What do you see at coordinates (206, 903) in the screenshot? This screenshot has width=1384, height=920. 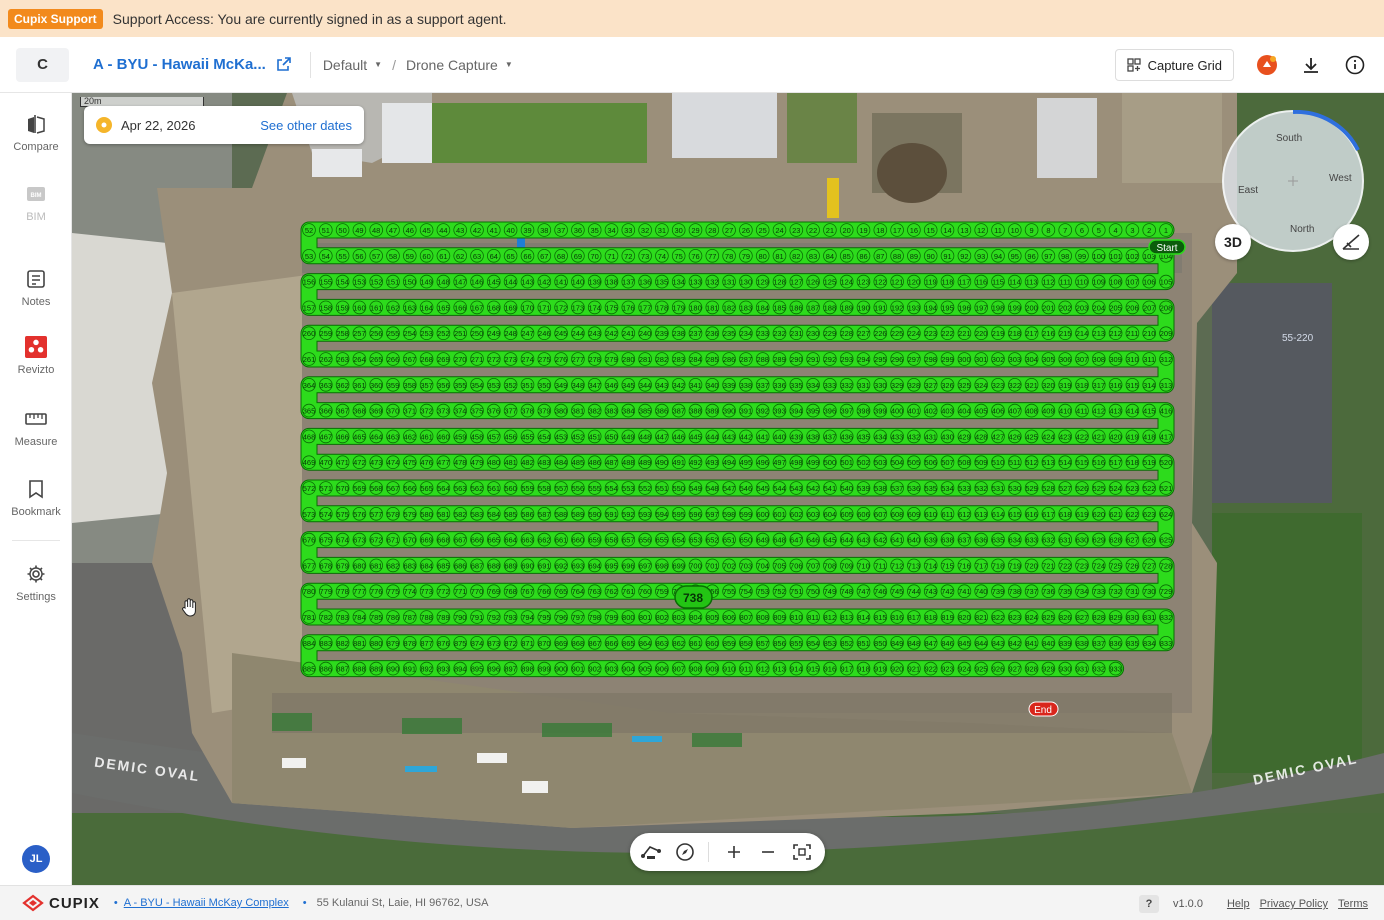 I see `footer-project-link: A - BYU - Hawaii McKay Complex` at bounding box center [206, 903].